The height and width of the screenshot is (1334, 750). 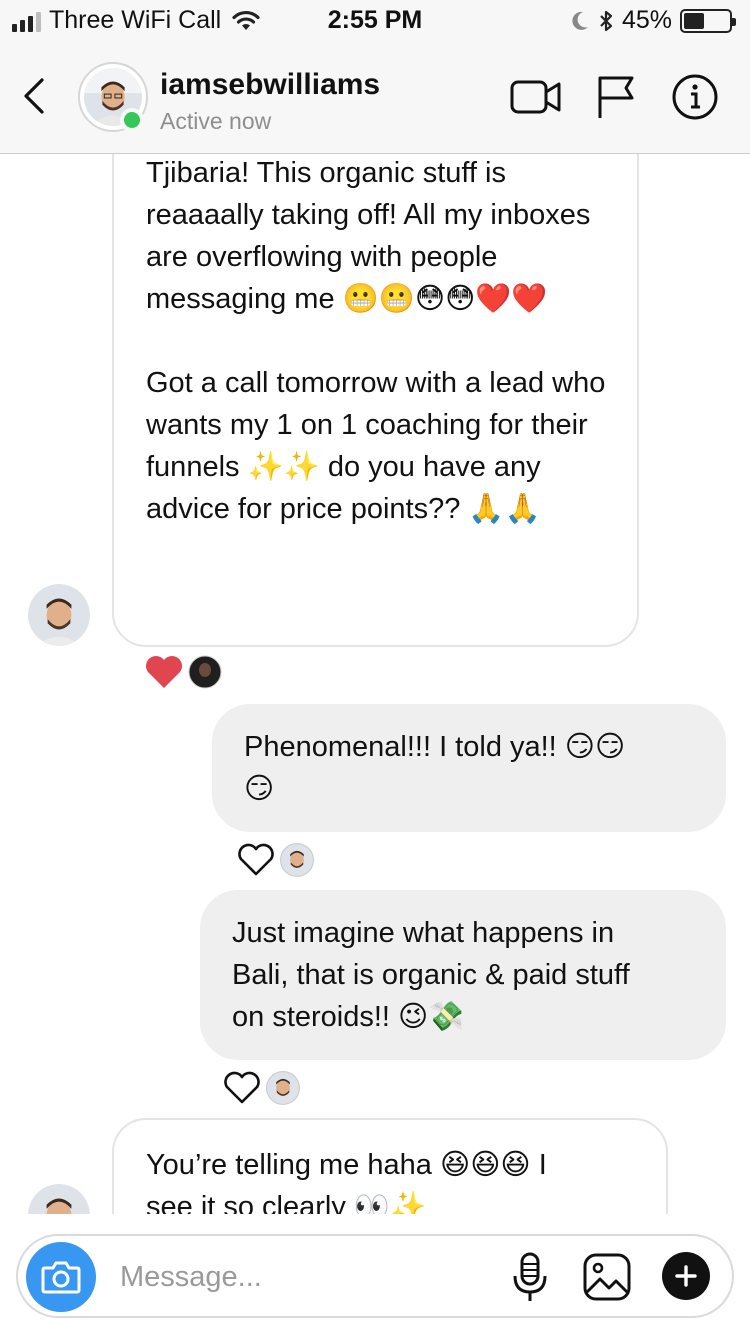 What do you see at coordinates (580, 20) in the screenshot?
I see `moon-icon` at bounding box center [580, 20].